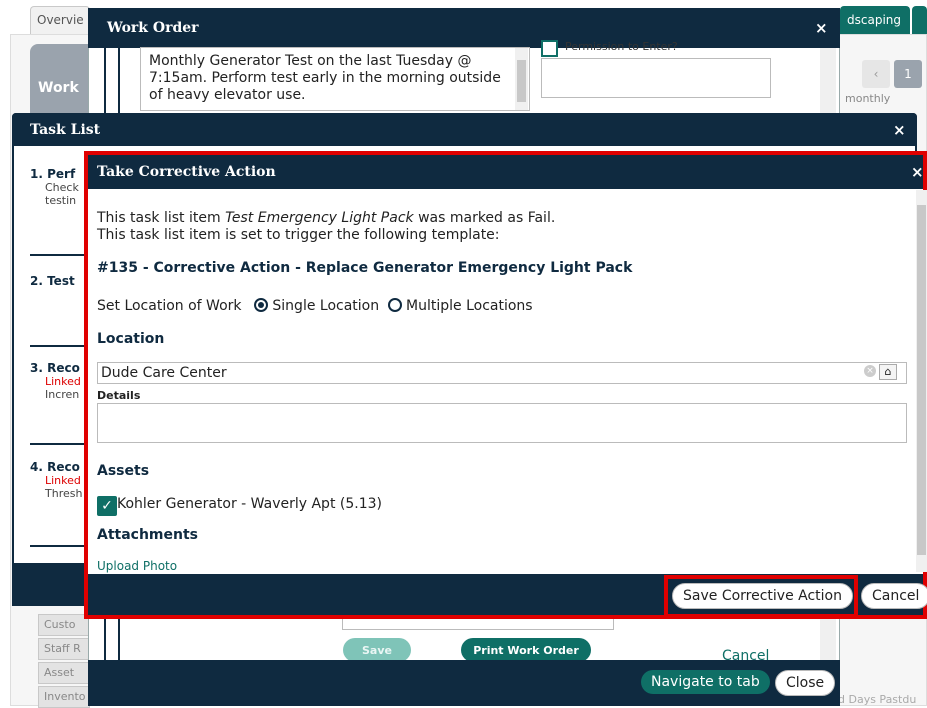 The image size is (927, 708). What do you see at coordinates (55, 467) in the screenshot?
I see `task-item-title: 4. Reco` at bounding box center [55, 467].